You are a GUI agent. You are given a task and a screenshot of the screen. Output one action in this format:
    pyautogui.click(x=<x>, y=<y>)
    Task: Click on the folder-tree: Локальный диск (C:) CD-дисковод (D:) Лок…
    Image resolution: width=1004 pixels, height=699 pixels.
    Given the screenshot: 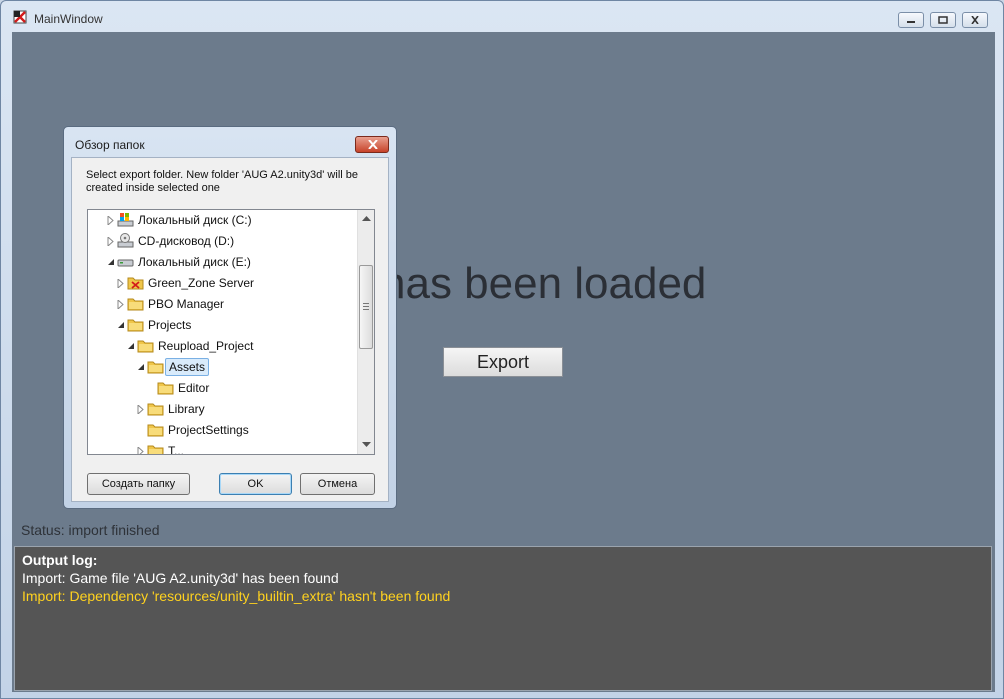 What is the action you would take?
    pyautogui.click(x=231, y=332)
    